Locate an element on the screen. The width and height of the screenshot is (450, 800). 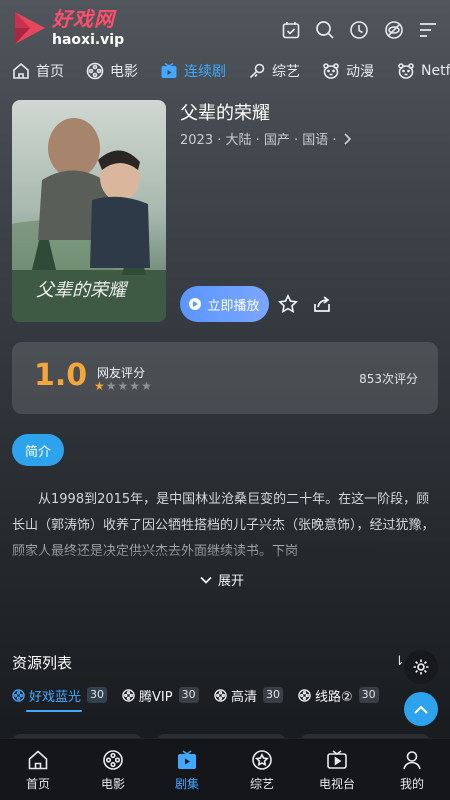
nav-movie: 电影 is located at coordinates (112, 71).